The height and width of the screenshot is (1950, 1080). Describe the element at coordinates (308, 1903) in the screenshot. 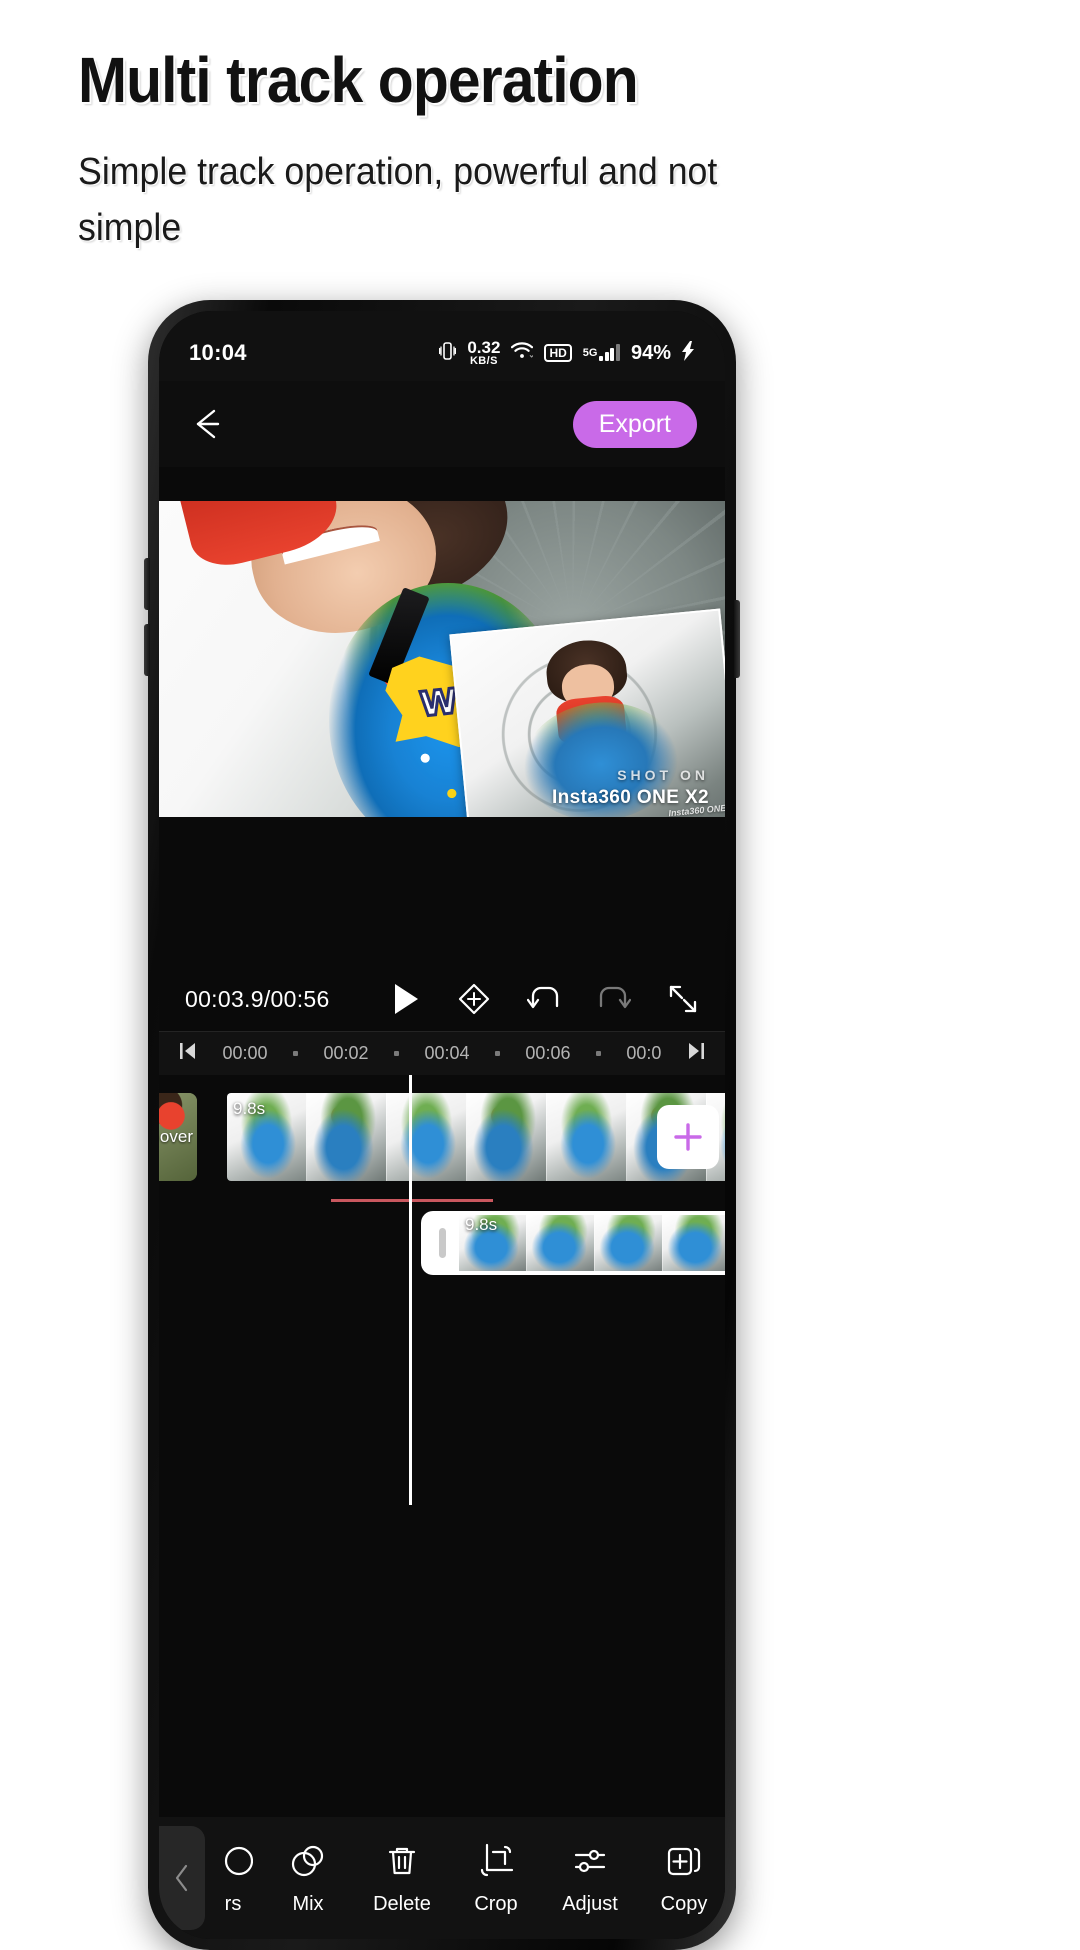

I see `tool-label: Mix` at that location.